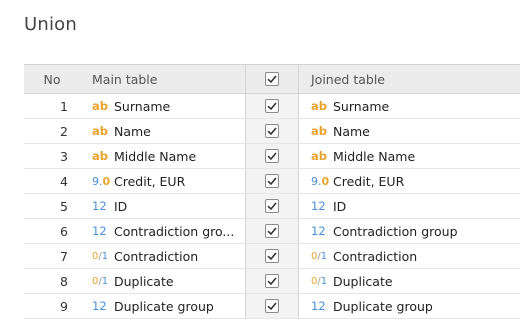 The height and width of the screenshot is (319, 520). I want to click on main-table-field: 0/1 Contradiction, so click(162, 256).